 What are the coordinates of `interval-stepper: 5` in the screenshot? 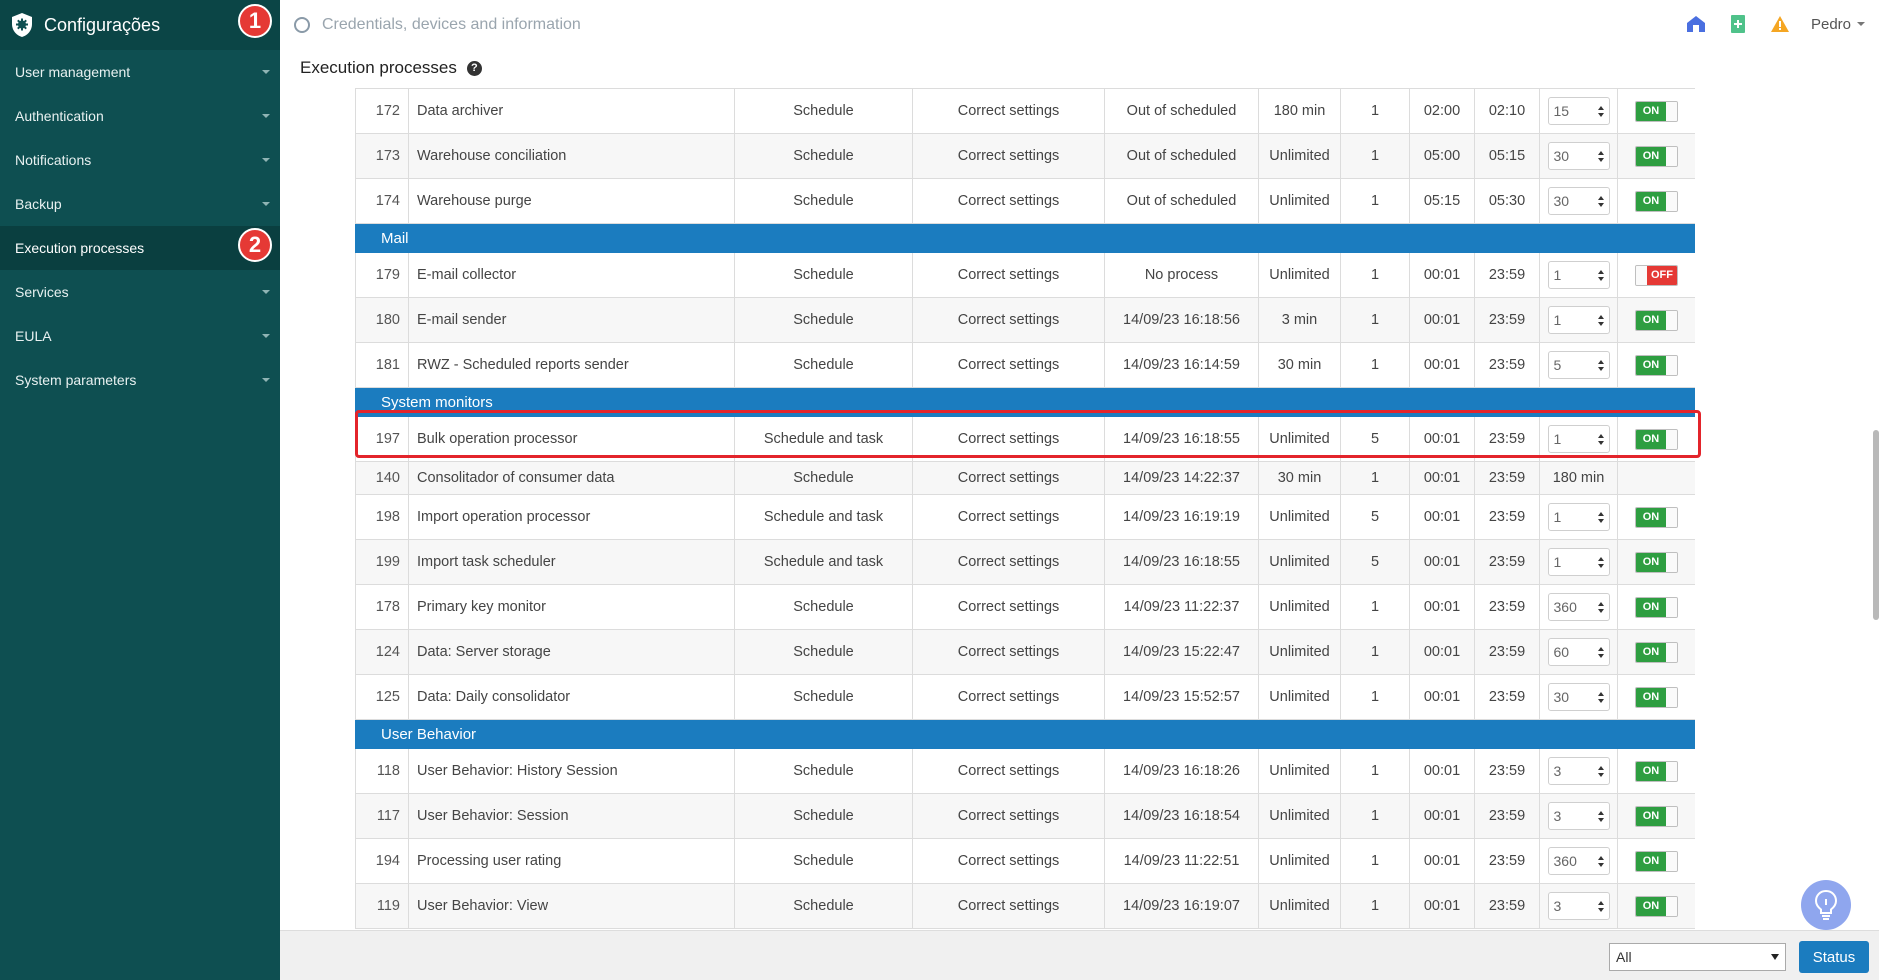 It's located at (1578, 365).